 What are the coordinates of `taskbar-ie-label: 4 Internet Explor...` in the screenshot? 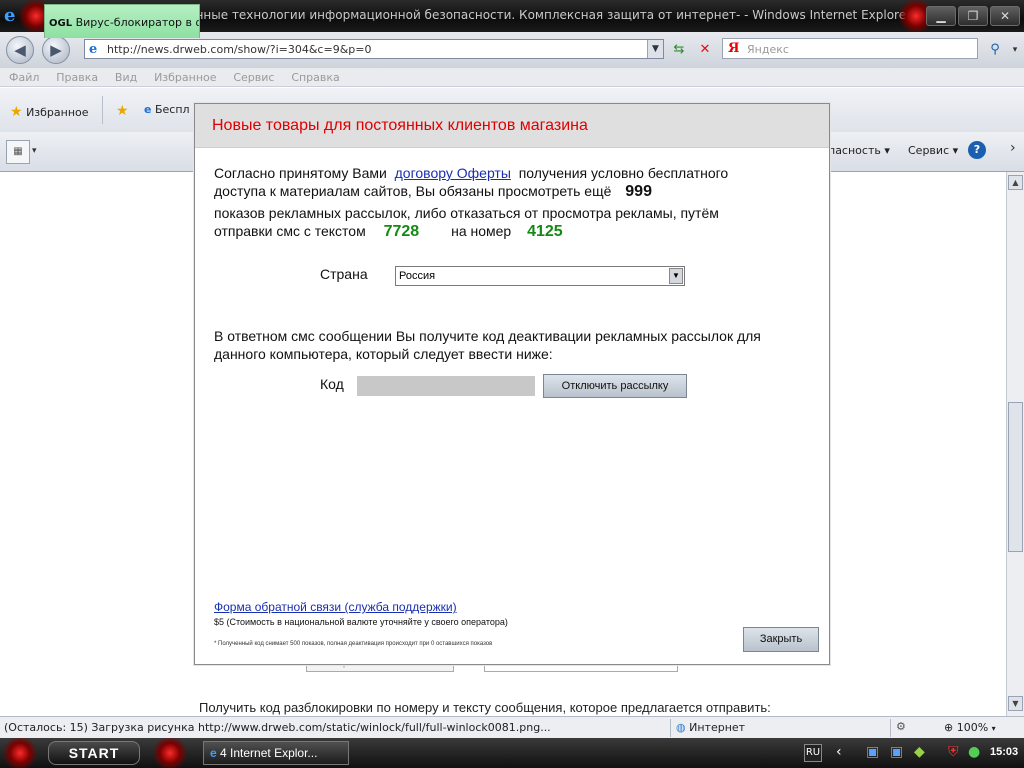 It's located at (269, 753).